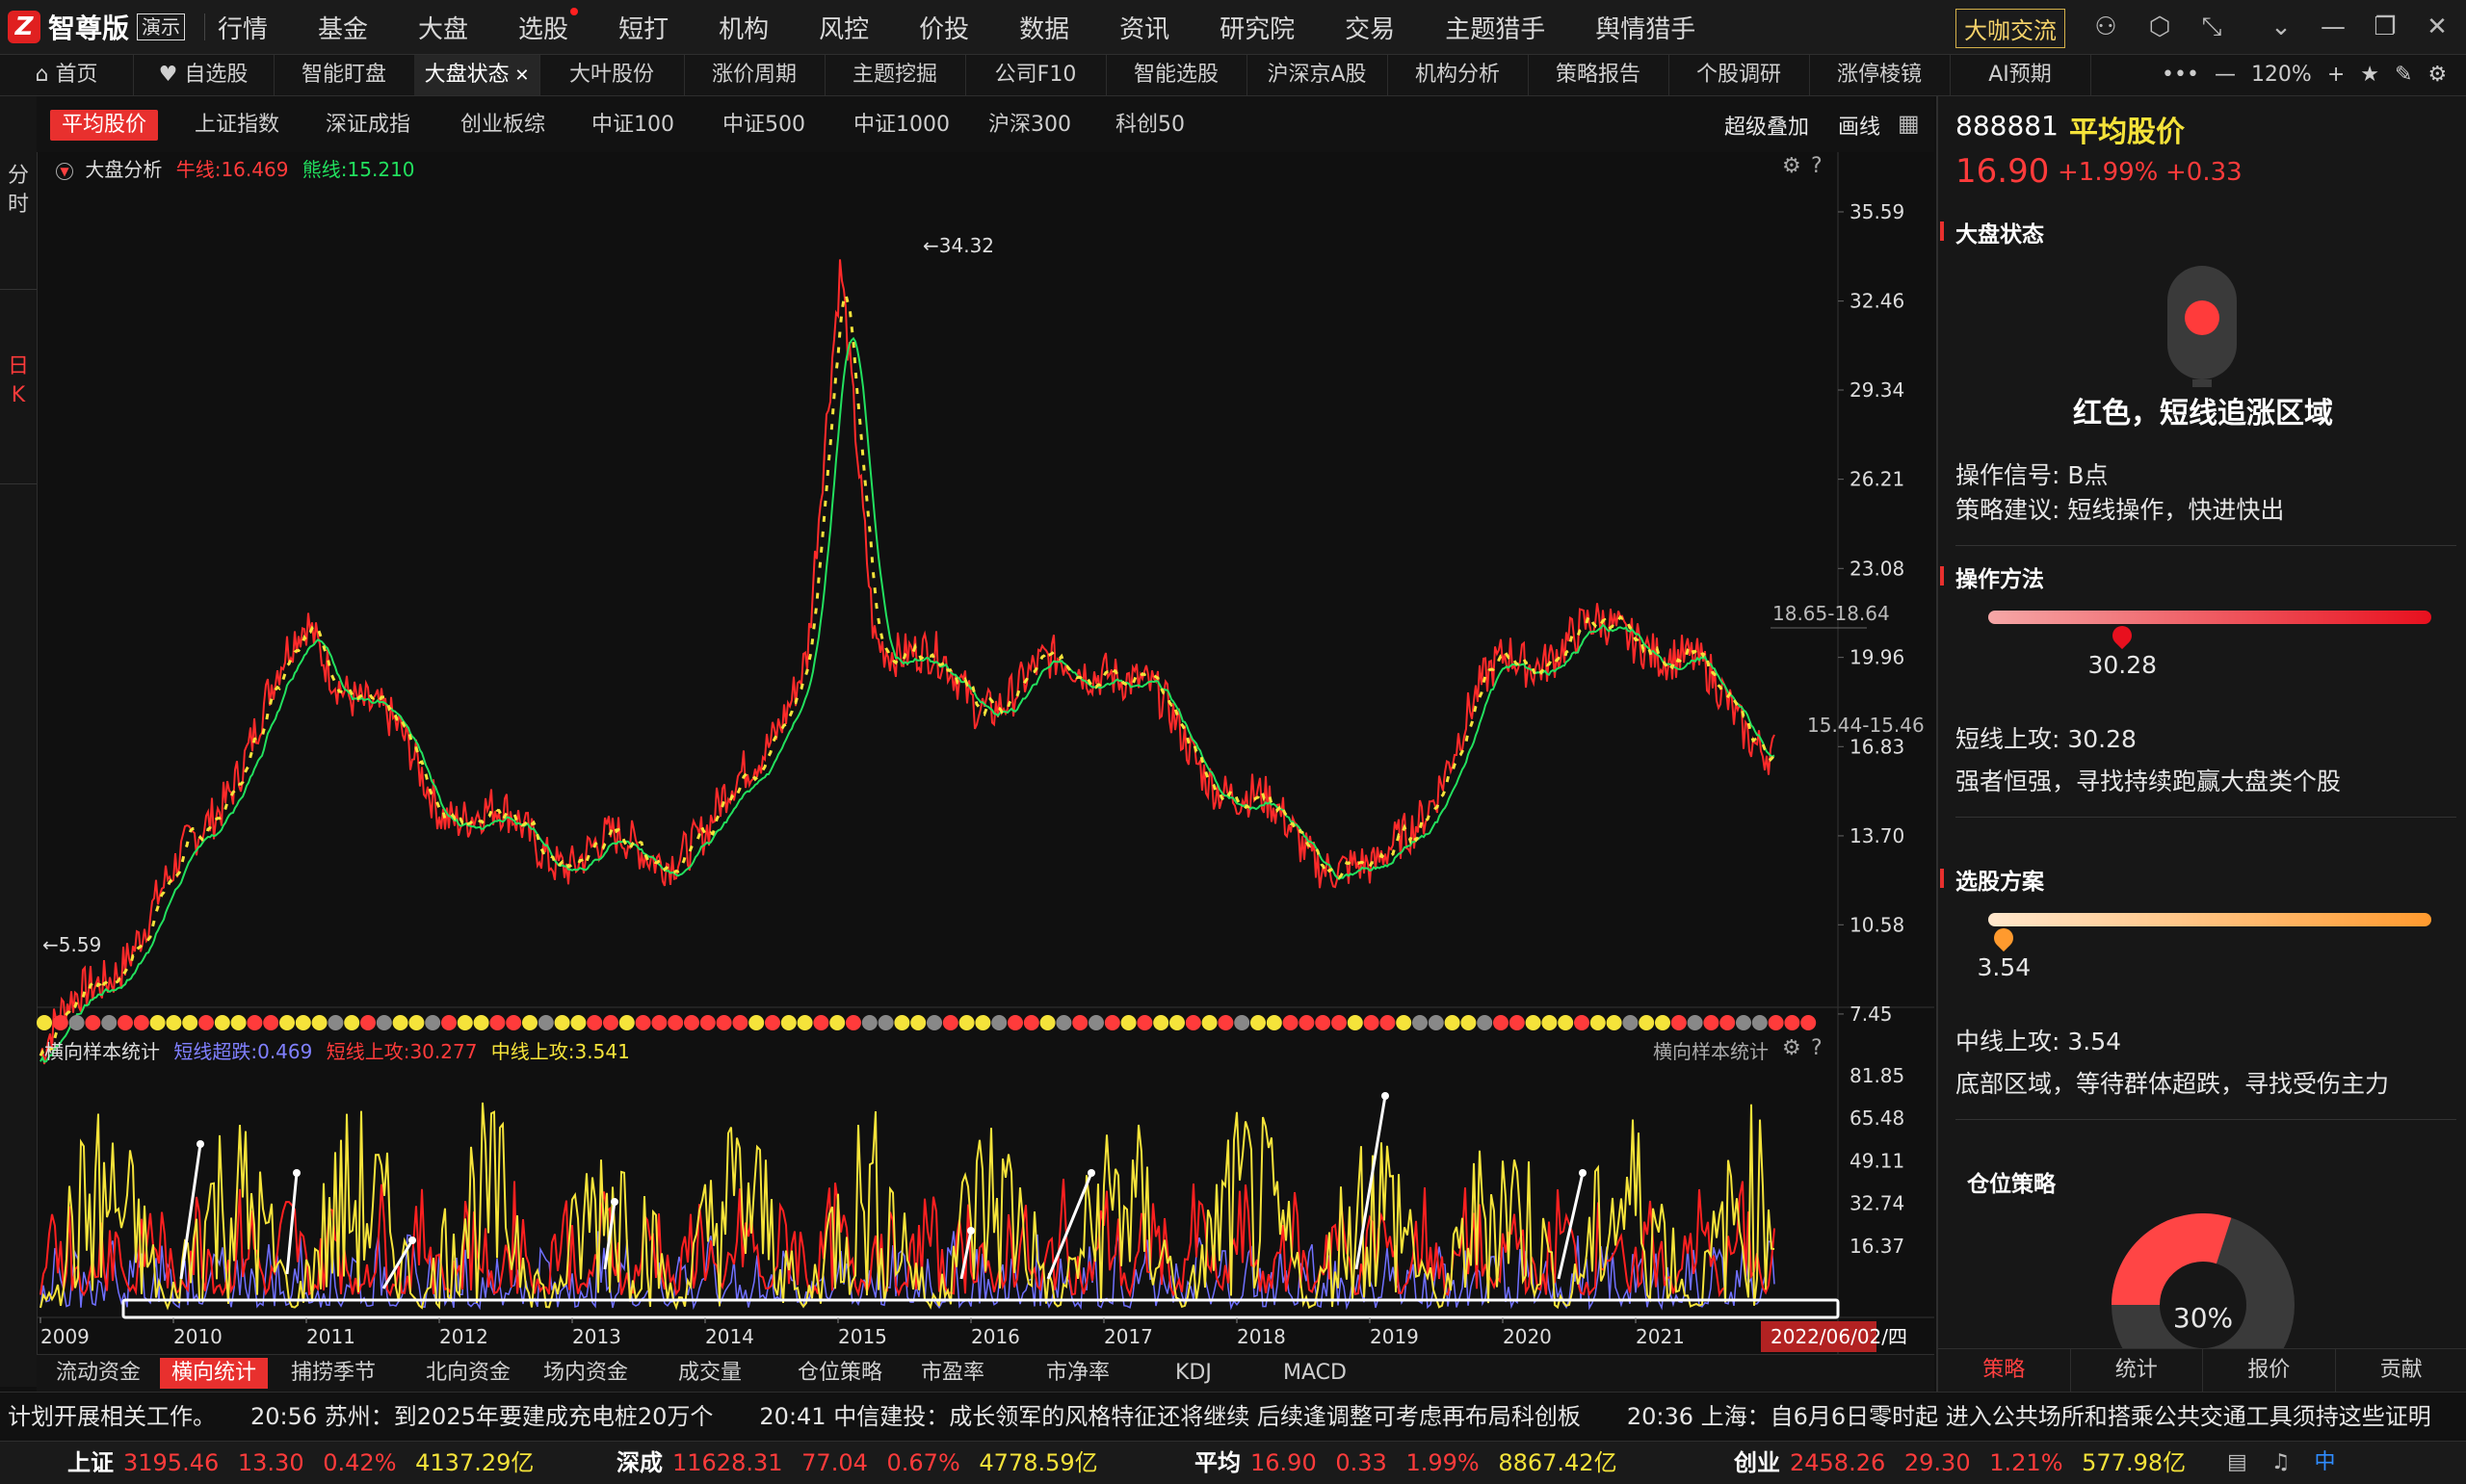 The width and height of the screenshot is (2466, 1484). Describe the element at coordinates (710, 1373) in the screenshot. I see `indicator-tab-5: 成交量` at that location.